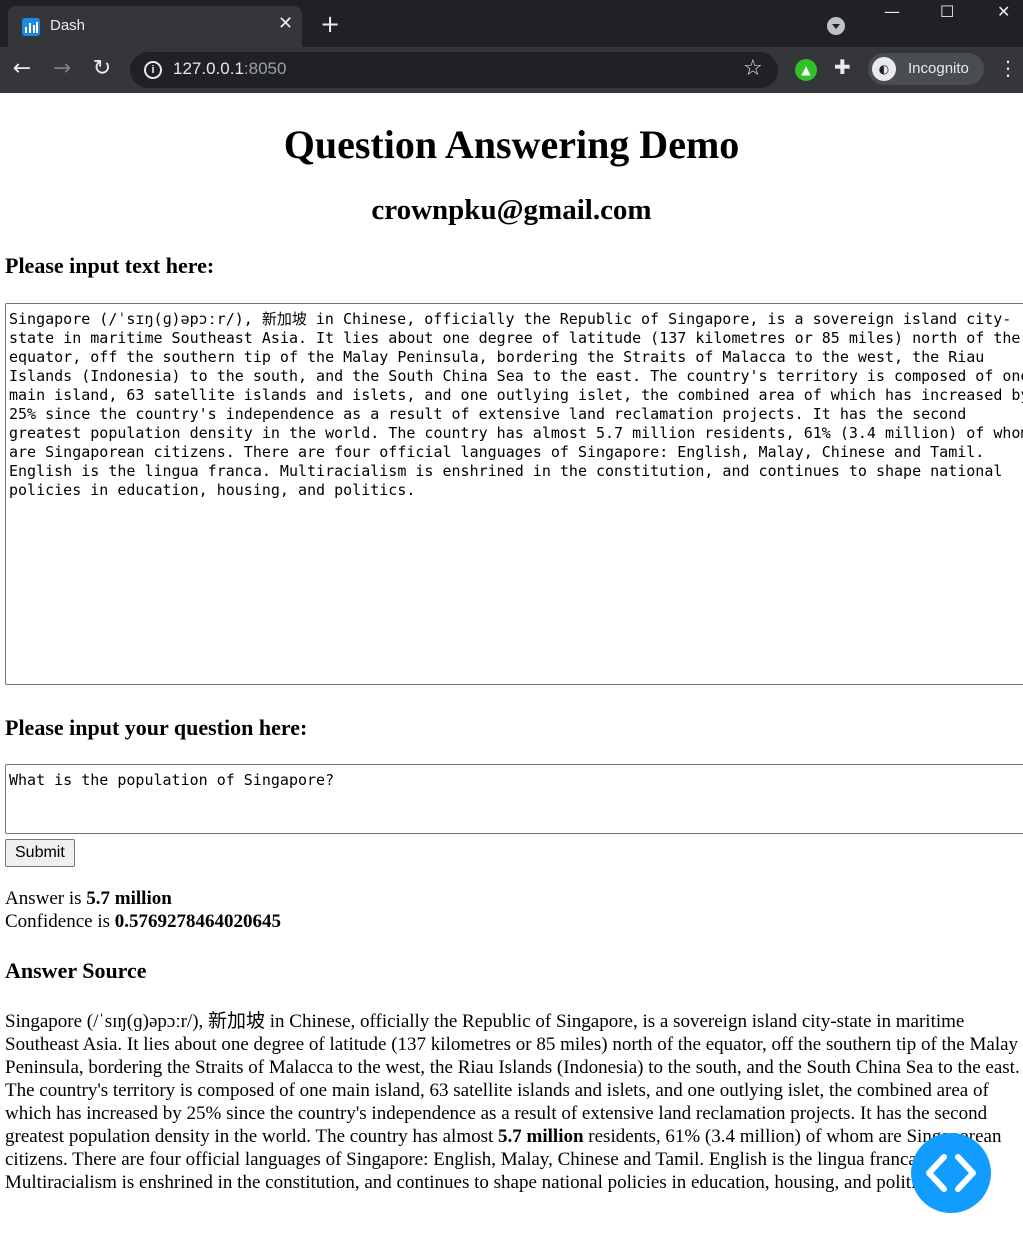 The width and height of the screenshot is (1023, 1237). Describe the element at coordinates (285, 24) in the screenshot. I see `tab-close-icon: ✕` at that location.